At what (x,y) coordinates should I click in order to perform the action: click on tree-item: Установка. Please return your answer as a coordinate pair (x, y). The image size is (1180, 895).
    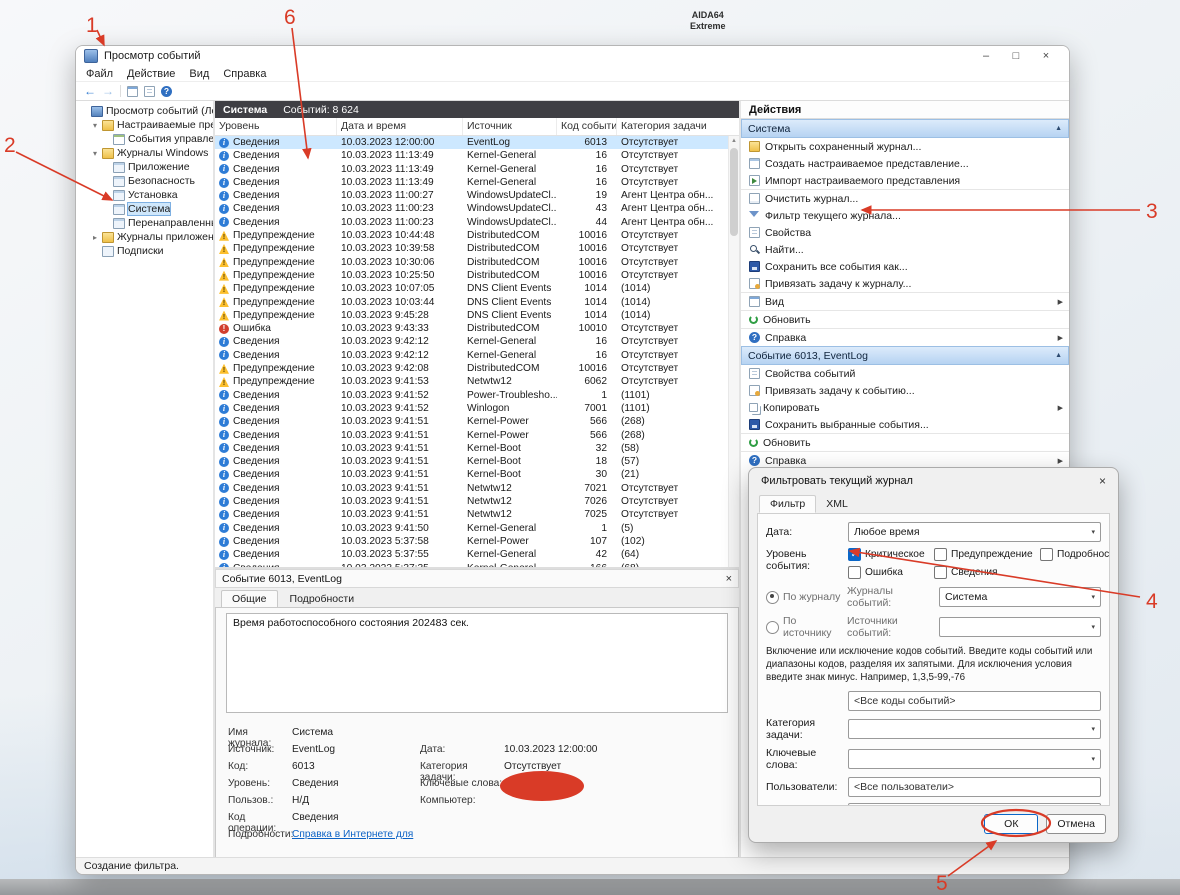
    Looking at the image, I should click on (144, 195).